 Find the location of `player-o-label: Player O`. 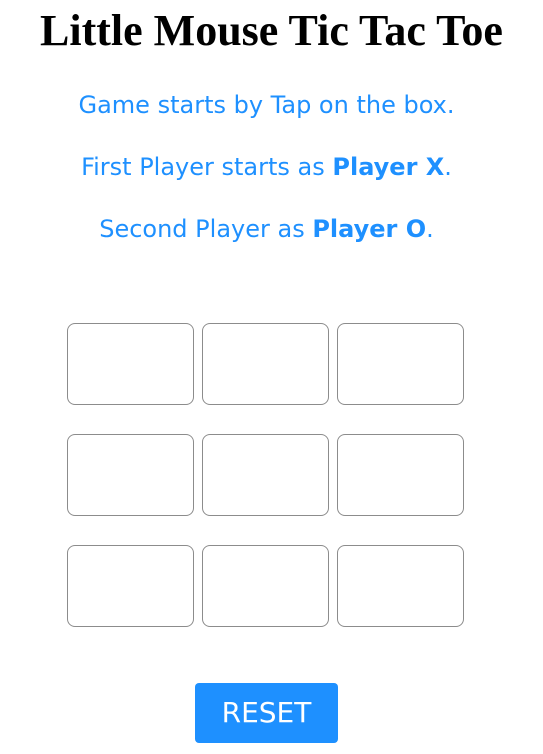

player-o-label: Player O is located at coordinates (369, 229).